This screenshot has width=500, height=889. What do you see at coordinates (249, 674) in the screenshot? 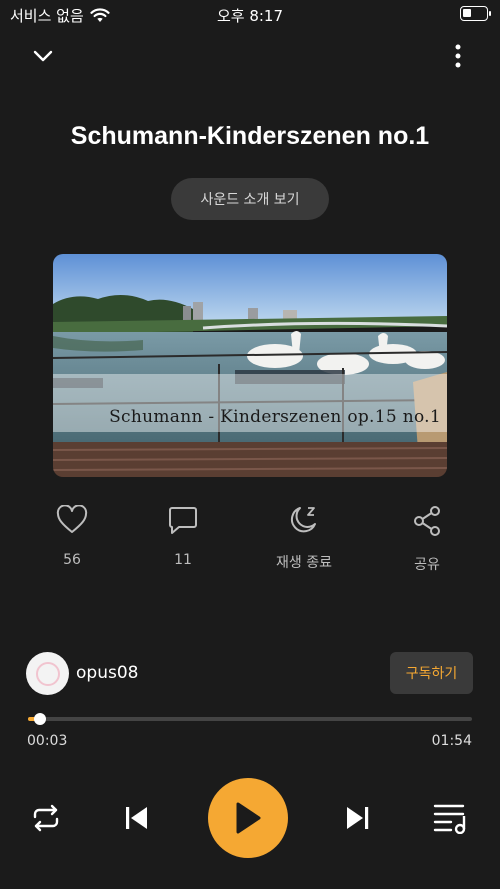
I see `artist-row: opus08 구독하기` at bounding box center [249, 674].